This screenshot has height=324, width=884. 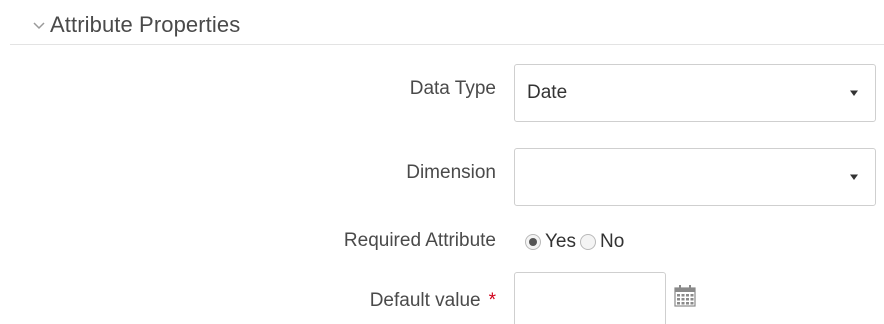 What do you see at coordinates (695, 93) in the screenshot?
I see `data-type-select: Date` at bounding box center [695, 93].